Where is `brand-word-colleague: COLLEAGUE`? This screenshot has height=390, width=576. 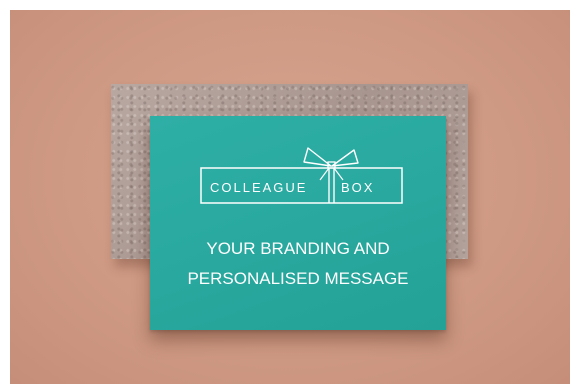
brand-word-colleague: COLLEAGUE is located at coordinates (259, 187).